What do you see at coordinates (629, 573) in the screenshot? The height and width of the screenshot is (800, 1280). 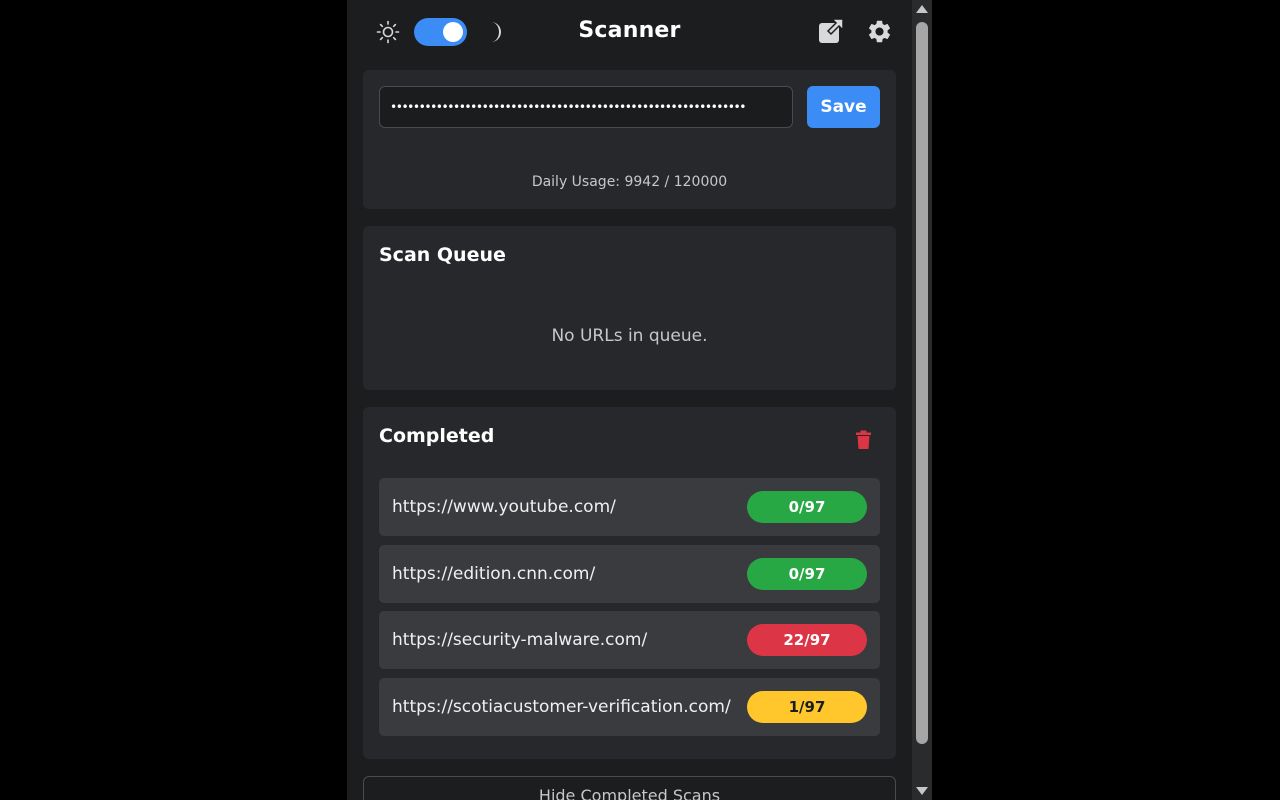 I see `scan-row: https://edition.cnn.com/ 0/97` at bounding box center [629, 573].